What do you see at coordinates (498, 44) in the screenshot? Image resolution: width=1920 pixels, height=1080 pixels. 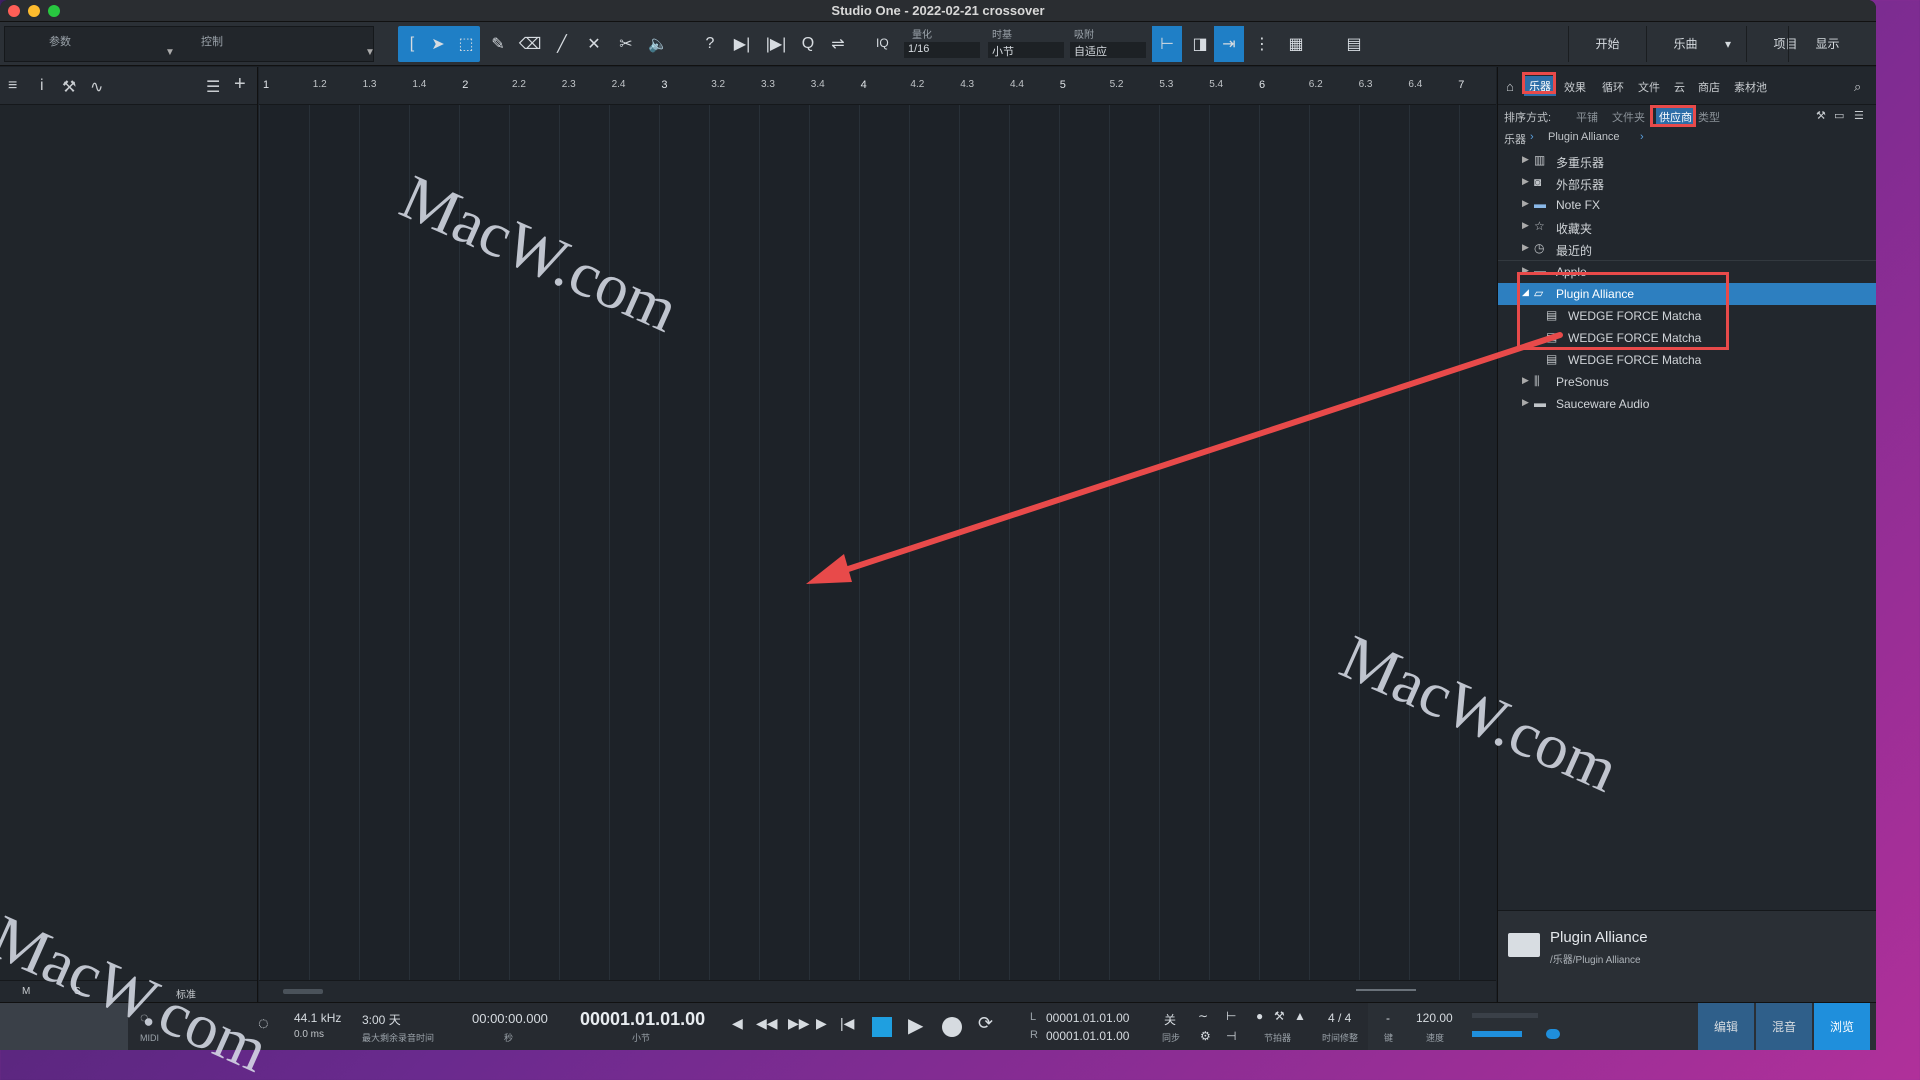 I see `pencil-tool-icon: ✎` at bounding box center [498, 44].